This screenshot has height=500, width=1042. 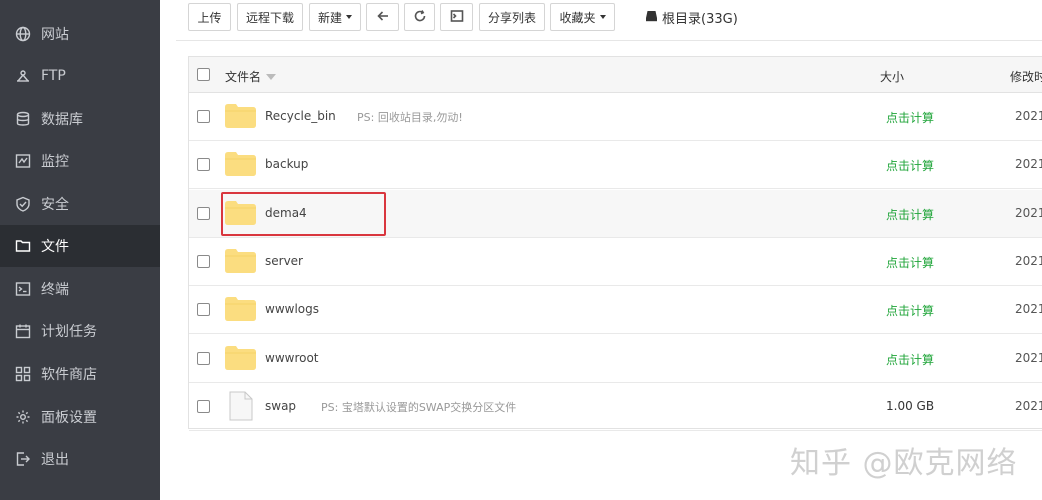 What do you see at coordinates (910, 405) in the screenshot?
I see `file-size: 1.00 GB` at bounding box center [910, 405].